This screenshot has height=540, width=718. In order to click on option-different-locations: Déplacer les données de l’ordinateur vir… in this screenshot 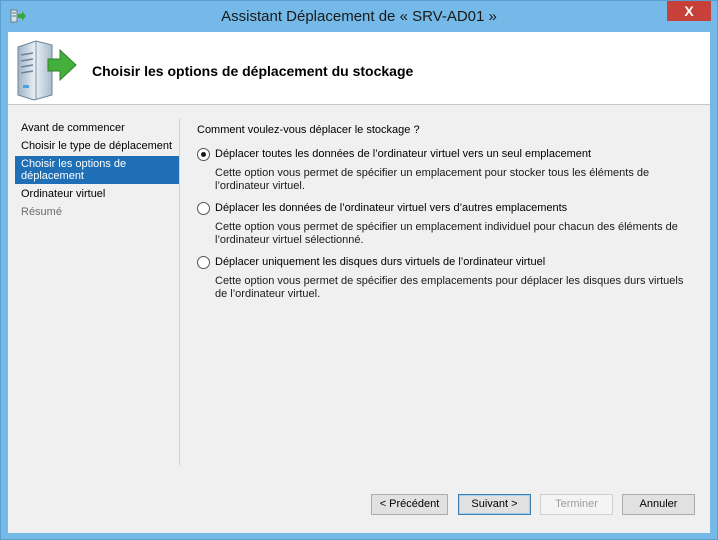, I will do `click(447, 224)`.